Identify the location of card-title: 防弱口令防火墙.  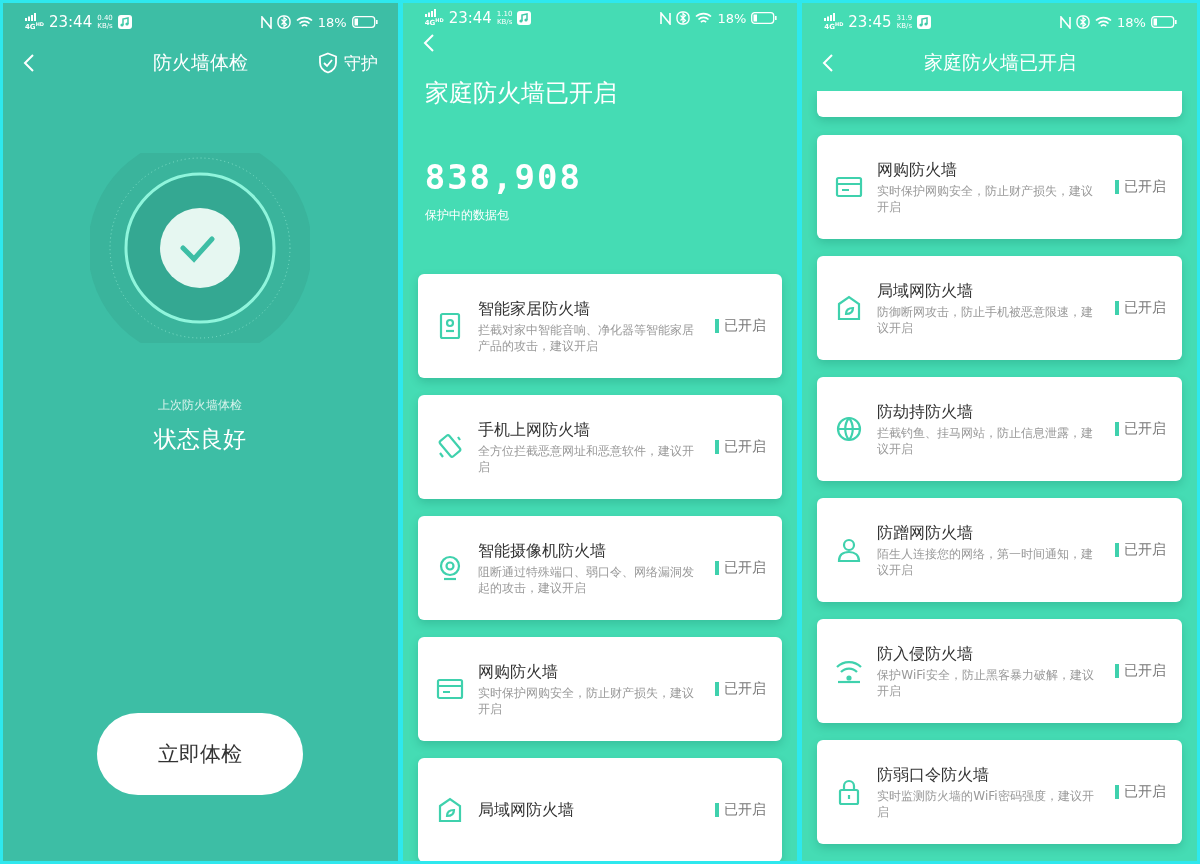
(934, 775).